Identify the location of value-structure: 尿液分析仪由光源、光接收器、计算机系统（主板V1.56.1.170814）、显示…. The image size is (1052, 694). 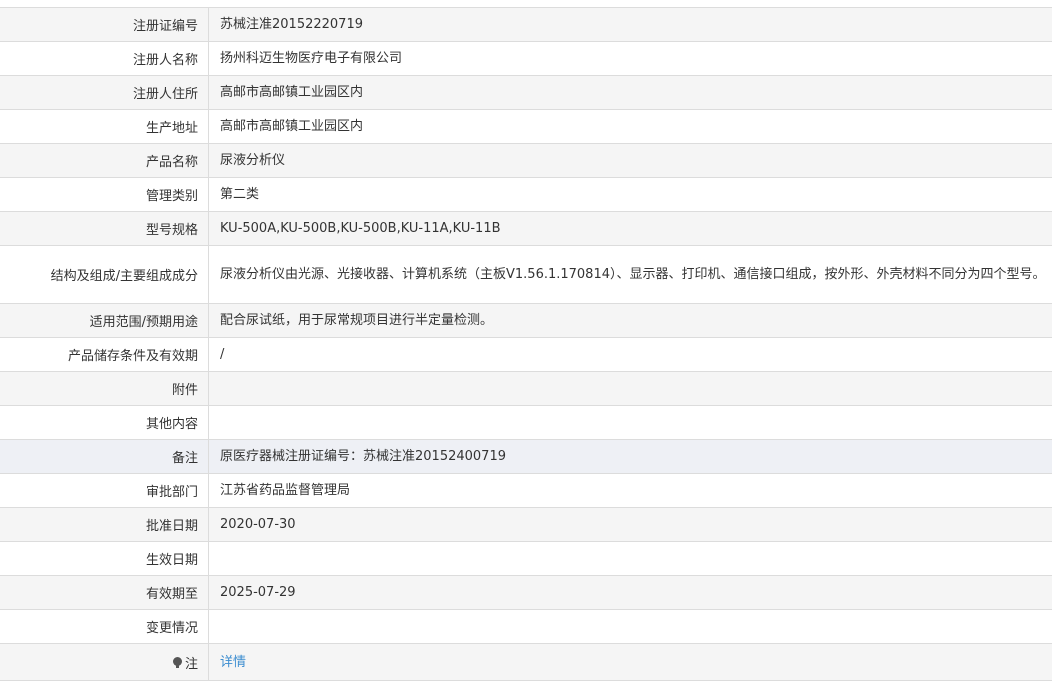
(633, 274).